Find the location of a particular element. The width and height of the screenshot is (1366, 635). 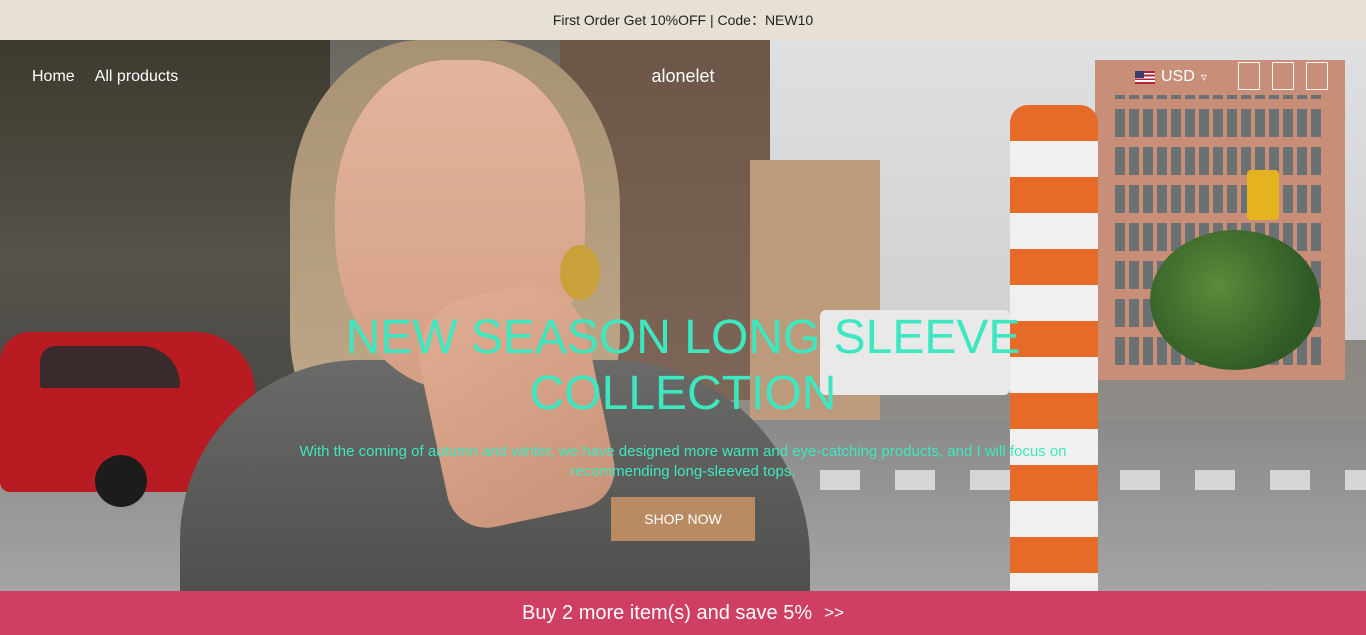

hero-photo-traffic-light is located at coordinates (1263, 195).